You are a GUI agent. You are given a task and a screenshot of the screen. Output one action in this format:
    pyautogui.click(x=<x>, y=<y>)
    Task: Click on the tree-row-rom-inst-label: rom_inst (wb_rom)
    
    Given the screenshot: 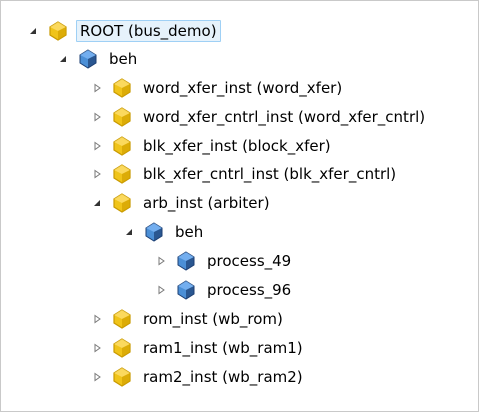 What is the action you would take?
    pyautogui.click(x=213, y=319)
    